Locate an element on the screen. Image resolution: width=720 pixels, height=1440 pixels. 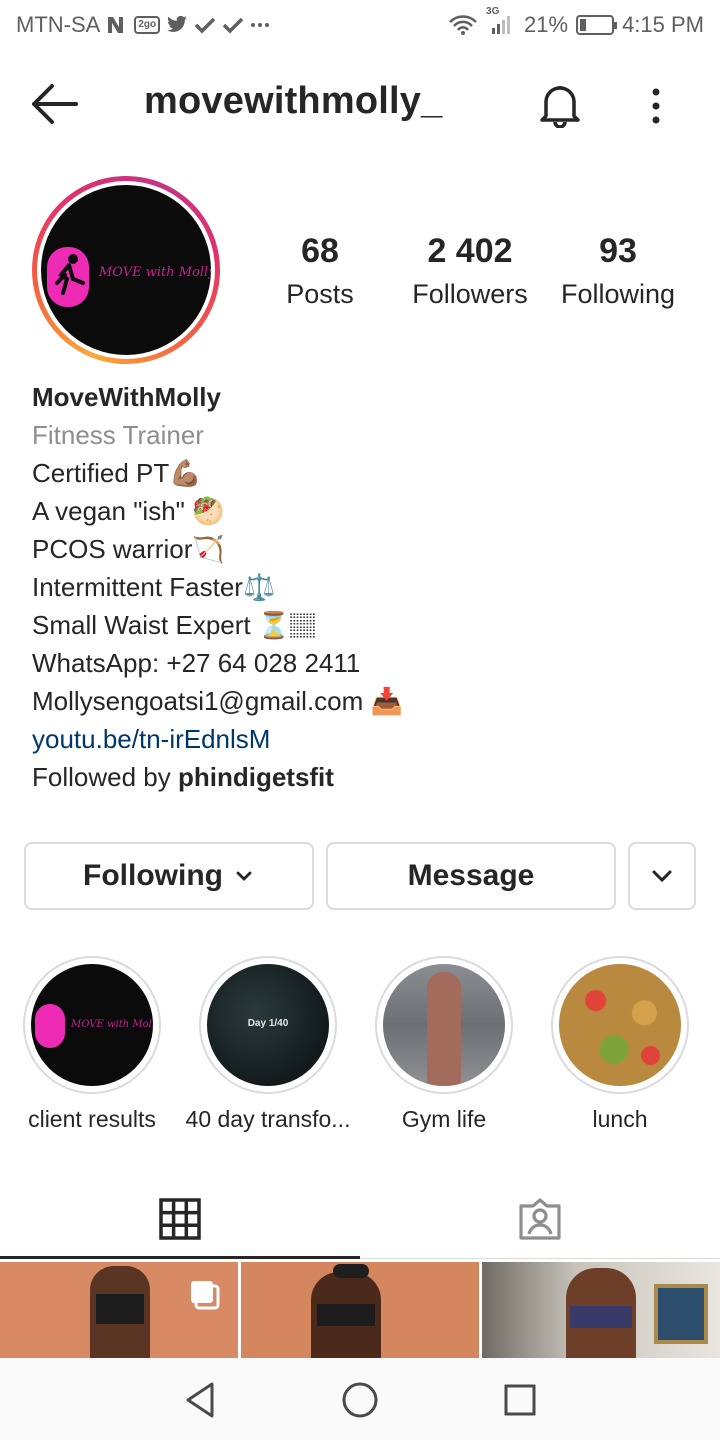
more-options-button is located at coordinates (656, 106).